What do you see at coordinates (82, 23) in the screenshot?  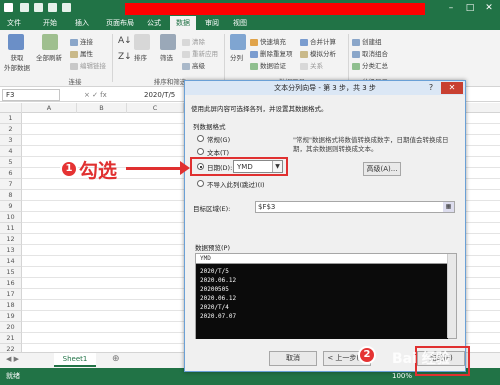 I see `tab-insert: 插入` at bounding box center [82, 23].